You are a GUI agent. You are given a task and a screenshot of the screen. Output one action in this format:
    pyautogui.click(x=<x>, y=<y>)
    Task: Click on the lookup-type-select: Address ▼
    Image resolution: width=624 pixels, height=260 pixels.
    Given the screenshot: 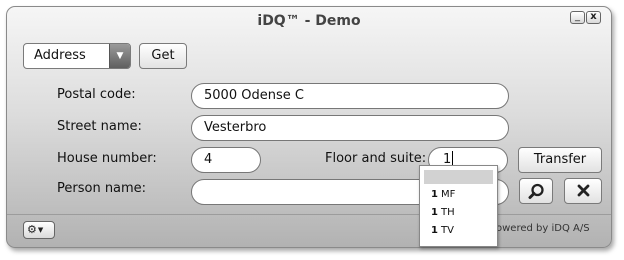 What is the action you would take?
    pyautogui.click(x=77, y=56)
    